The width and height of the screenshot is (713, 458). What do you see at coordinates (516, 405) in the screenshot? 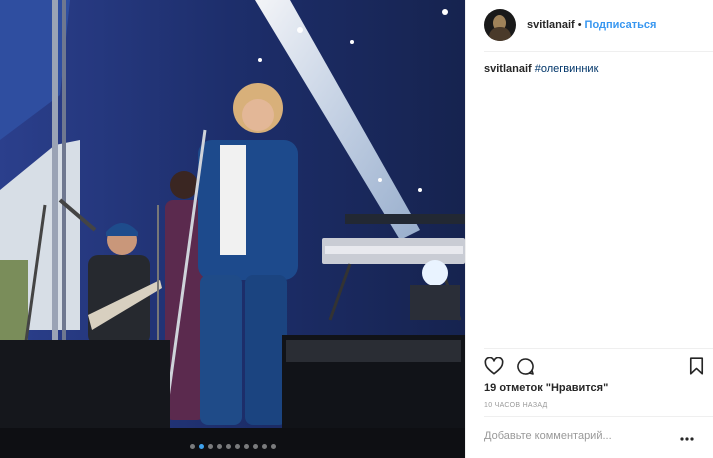
I see `post-timestamp: 10 ЧАСОВ НАЗАД` at bounding box center [516, 405].